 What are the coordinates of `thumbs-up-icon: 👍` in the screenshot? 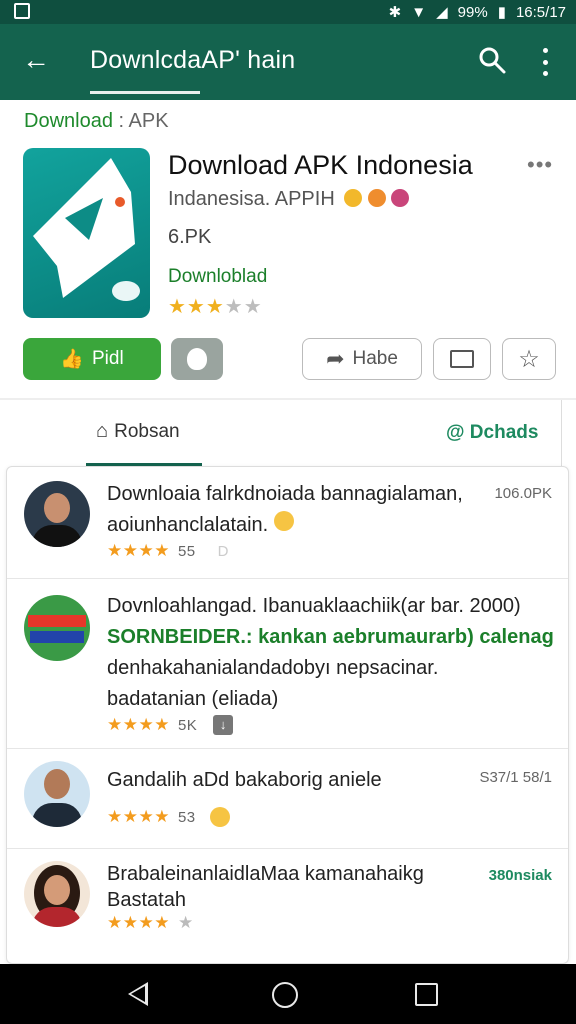 It's located at (72, 359).